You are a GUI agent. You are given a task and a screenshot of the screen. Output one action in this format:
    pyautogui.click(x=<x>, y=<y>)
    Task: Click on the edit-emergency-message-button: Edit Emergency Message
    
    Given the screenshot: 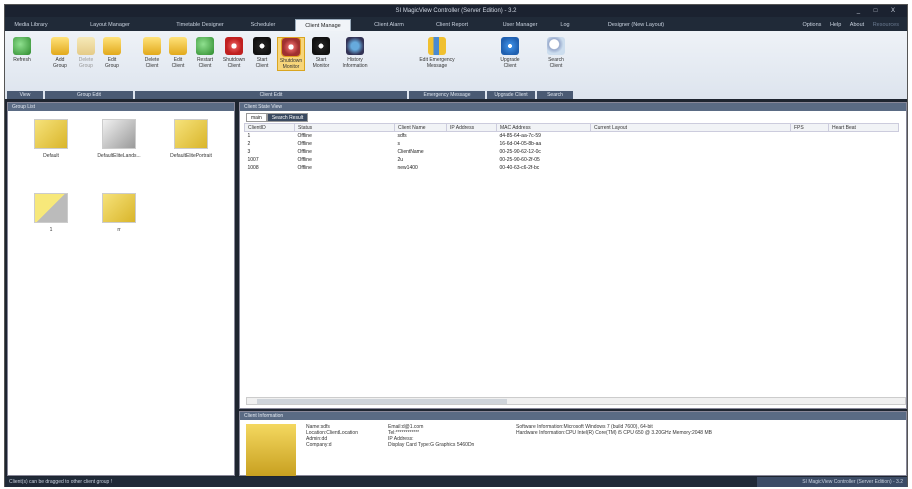 What is the action you would take?
    pyautogui.click(x=437, y=53)
    